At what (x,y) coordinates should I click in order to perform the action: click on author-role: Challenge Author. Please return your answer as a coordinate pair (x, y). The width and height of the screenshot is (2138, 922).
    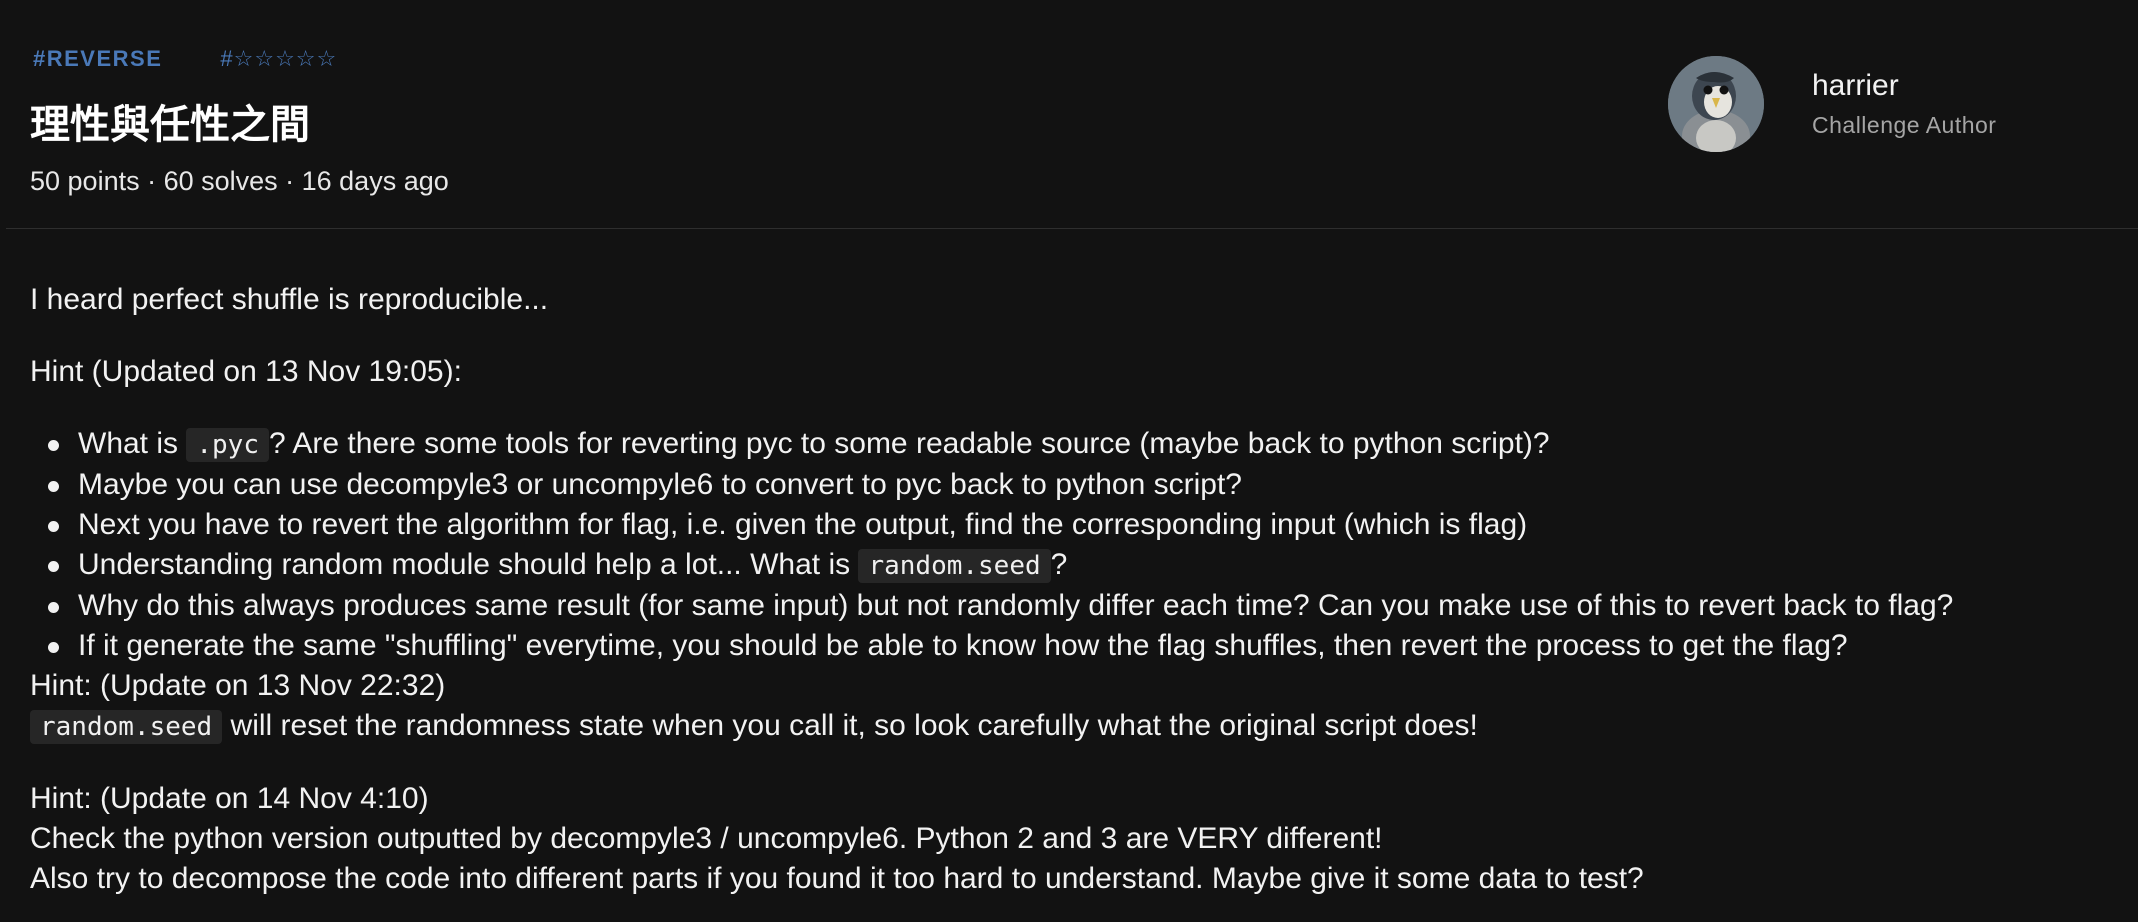
    Looking at the image, I should click on (1904, 125).